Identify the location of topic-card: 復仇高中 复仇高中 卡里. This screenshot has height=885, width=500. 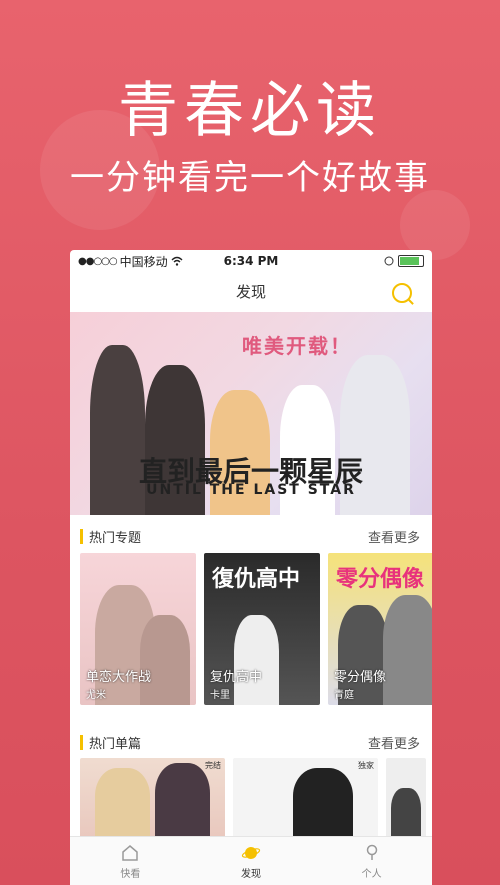
(262, 629).